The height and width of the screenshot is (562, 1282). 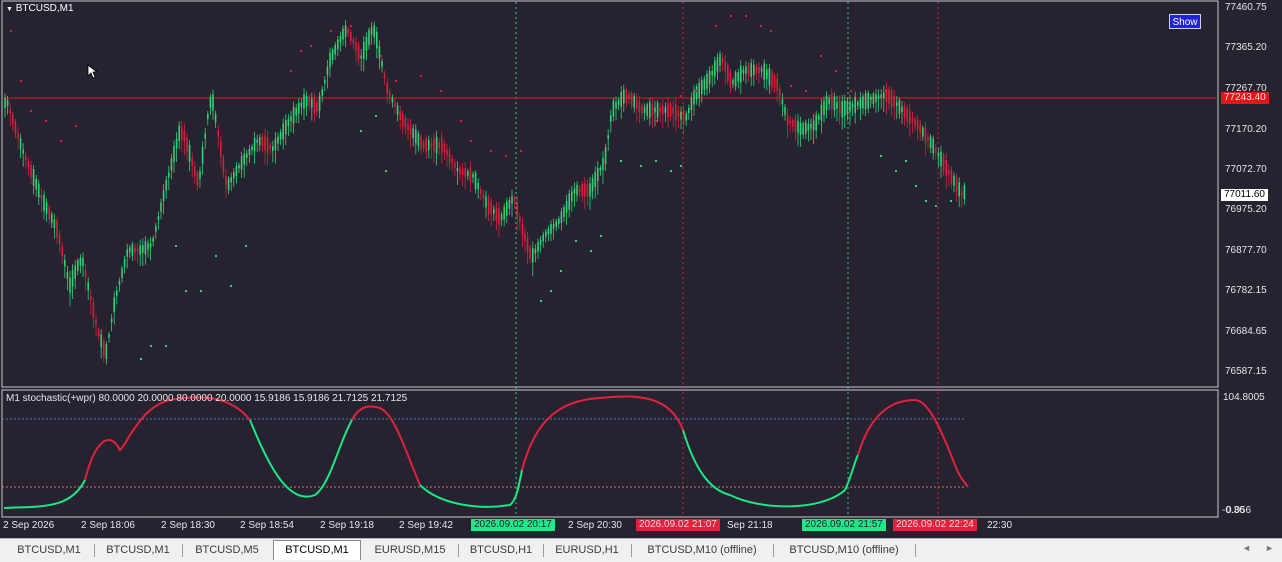 What do you see at coordinates (1269, 548) in the screenshot?
I see `chevron-right-icon: ►` at bounding box center [1269, 548].